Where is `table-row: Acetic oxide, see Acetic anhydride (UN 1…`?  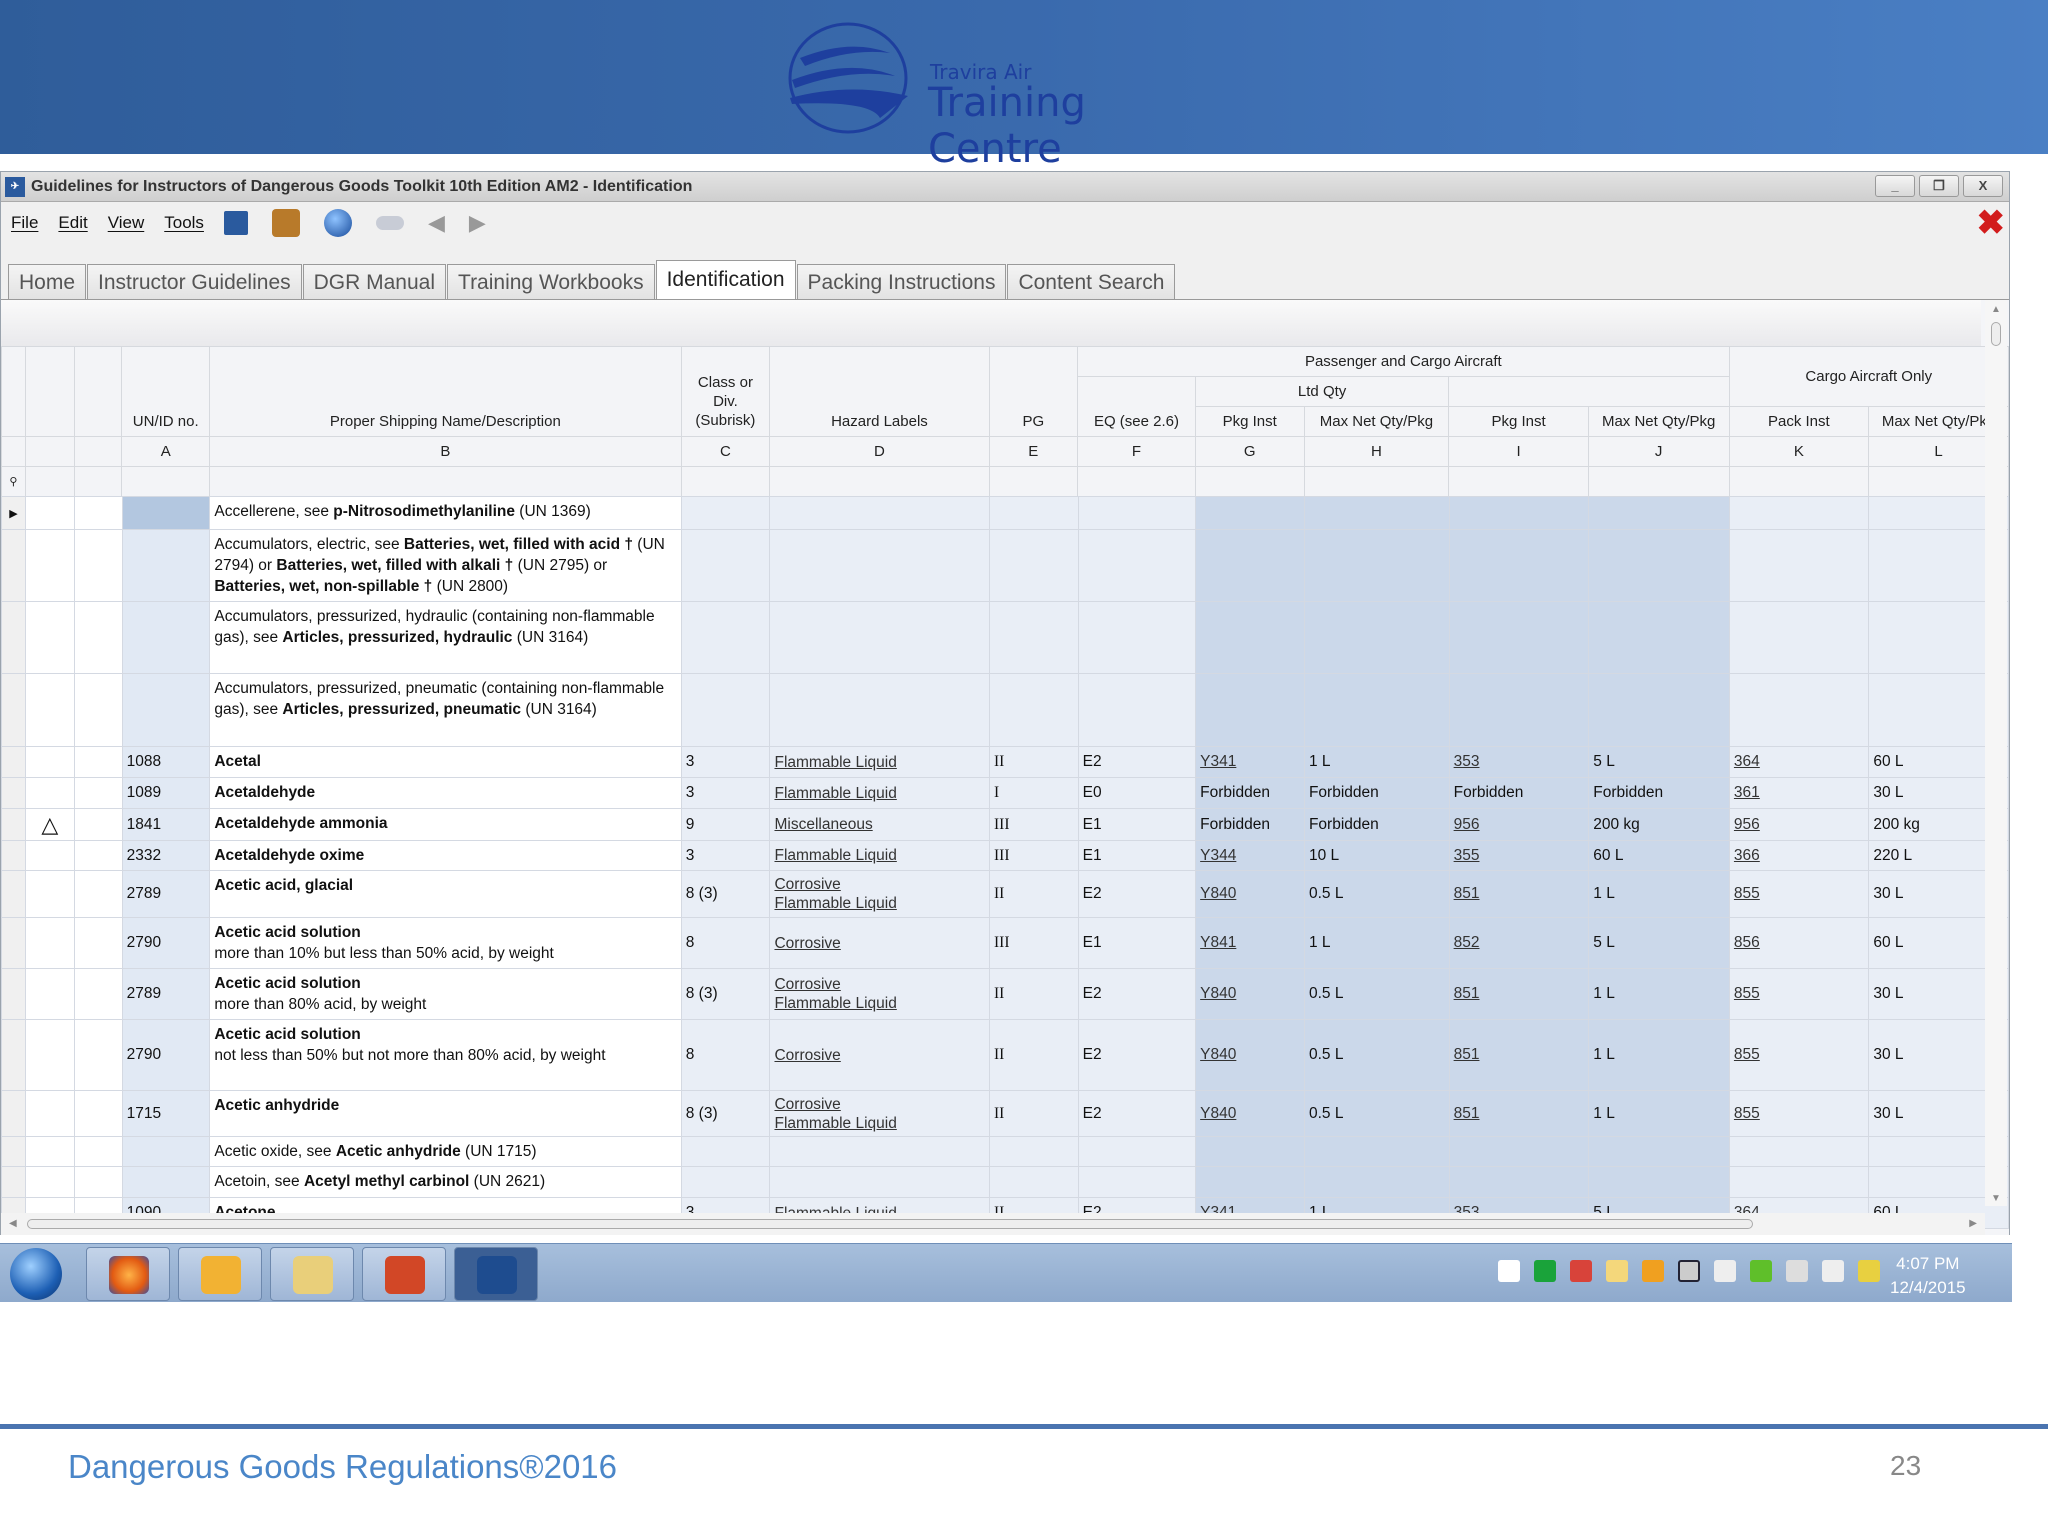
table-row: Acetic oxide, see Acetic anhydride (UN 1… is located at coordinates (1005, 1151).